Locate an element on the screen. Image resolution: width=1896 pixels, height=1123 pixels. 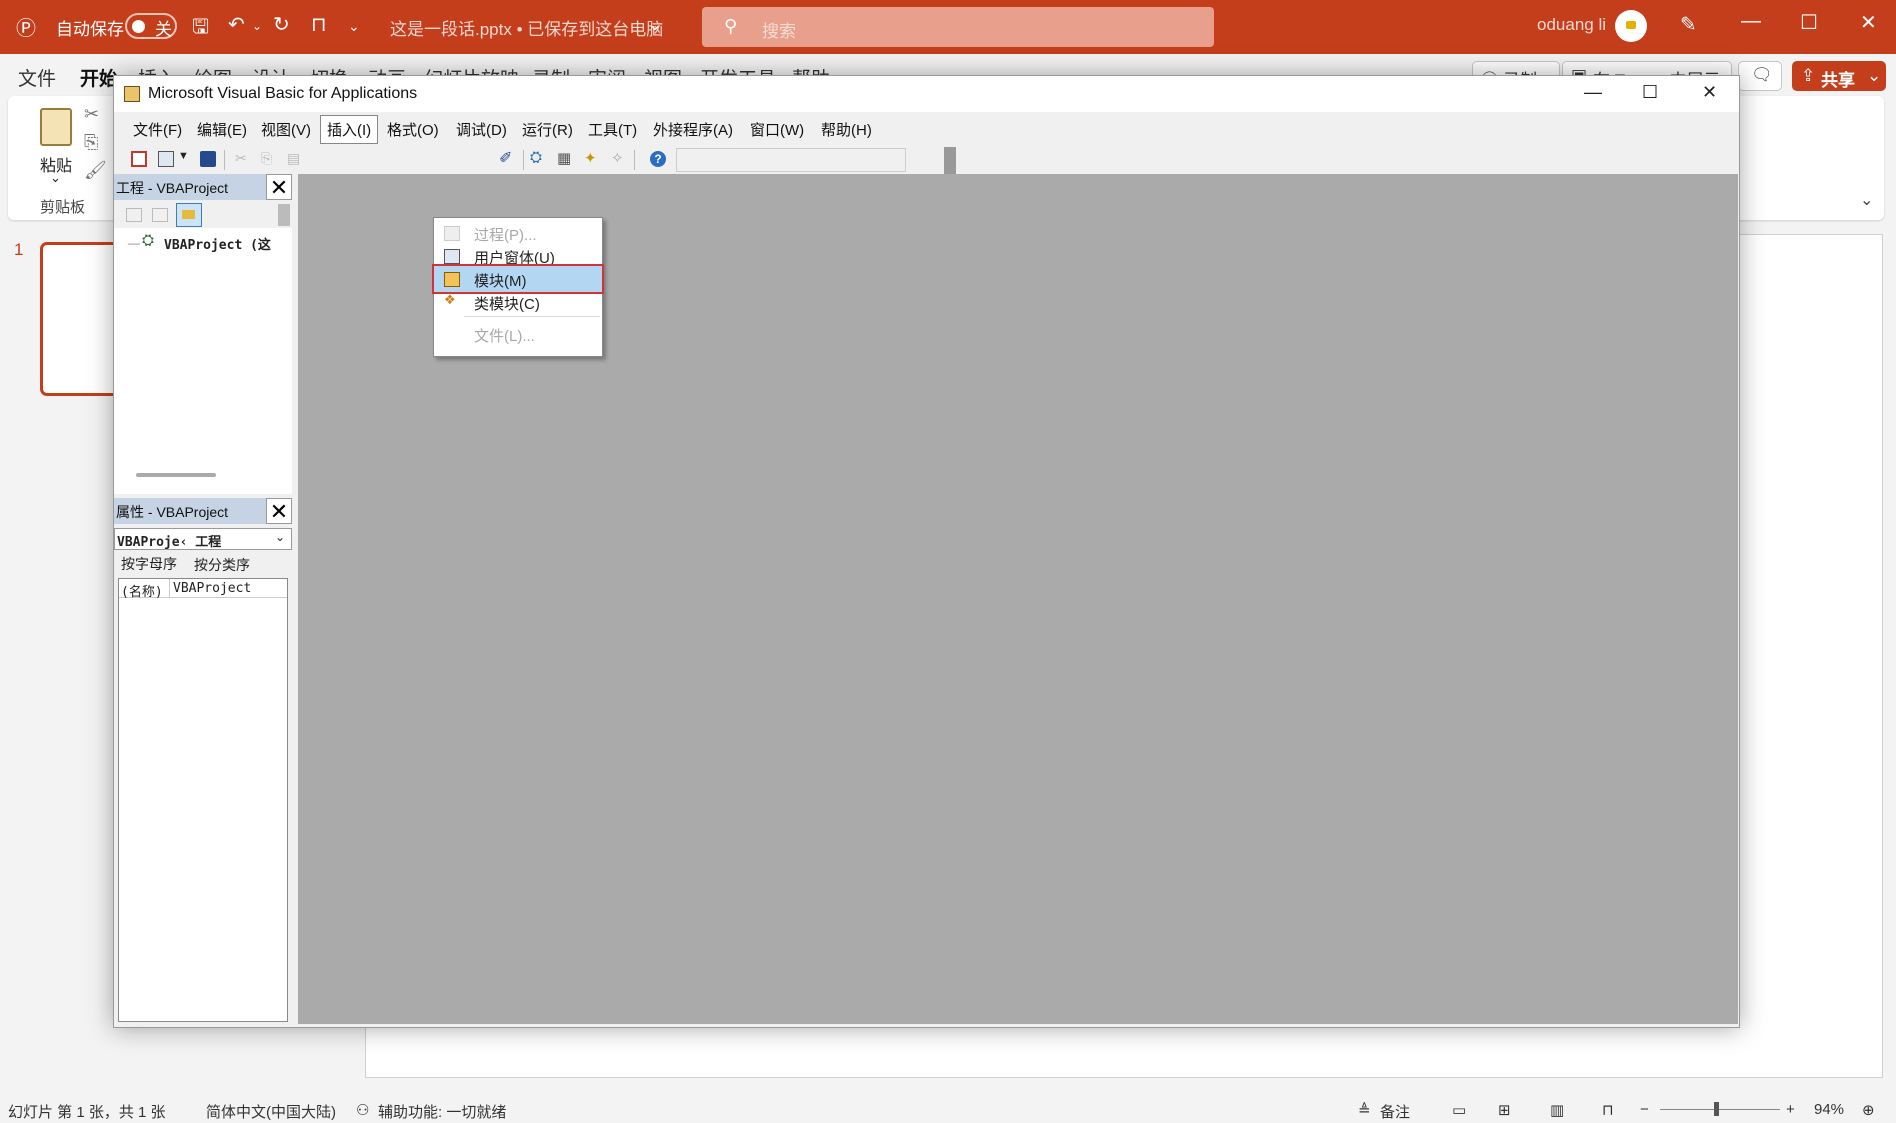
menu-format: 格式(O) is located at coordinates (413, 129).